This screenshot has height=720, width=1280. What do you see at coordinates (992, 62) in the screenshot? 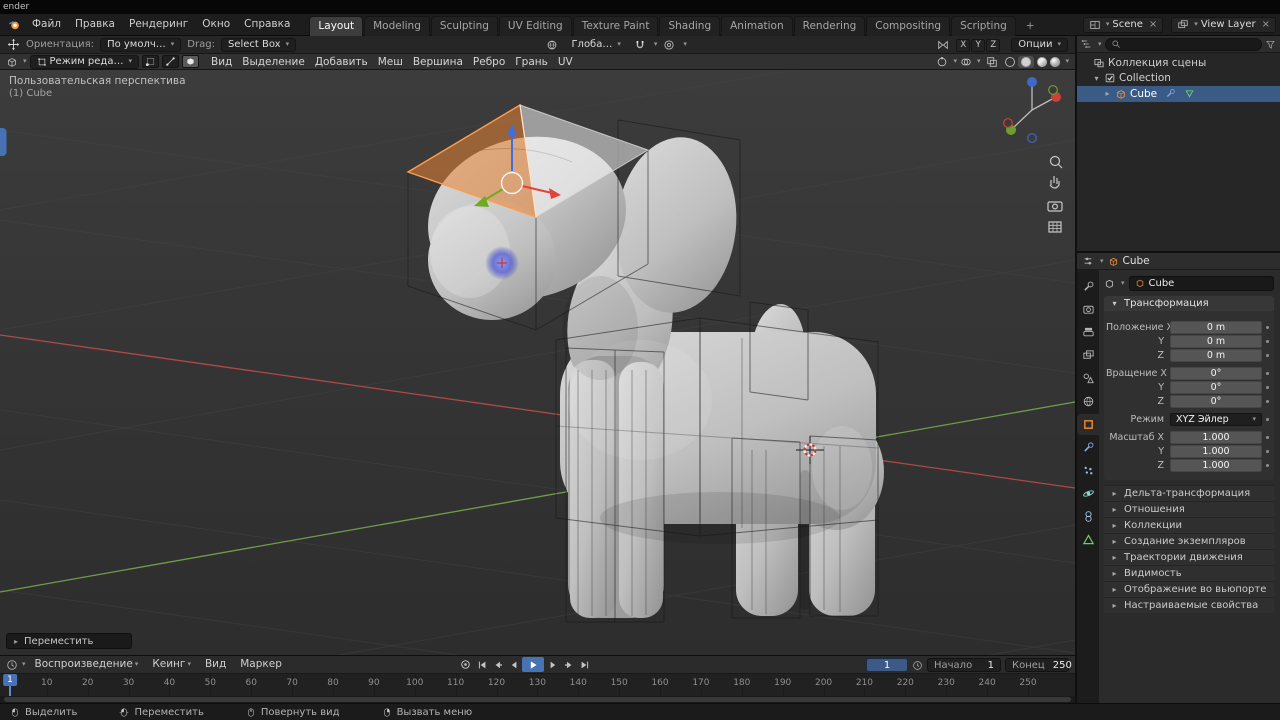
I see `xray-toggle-icon` at bounding box center [992, 62].